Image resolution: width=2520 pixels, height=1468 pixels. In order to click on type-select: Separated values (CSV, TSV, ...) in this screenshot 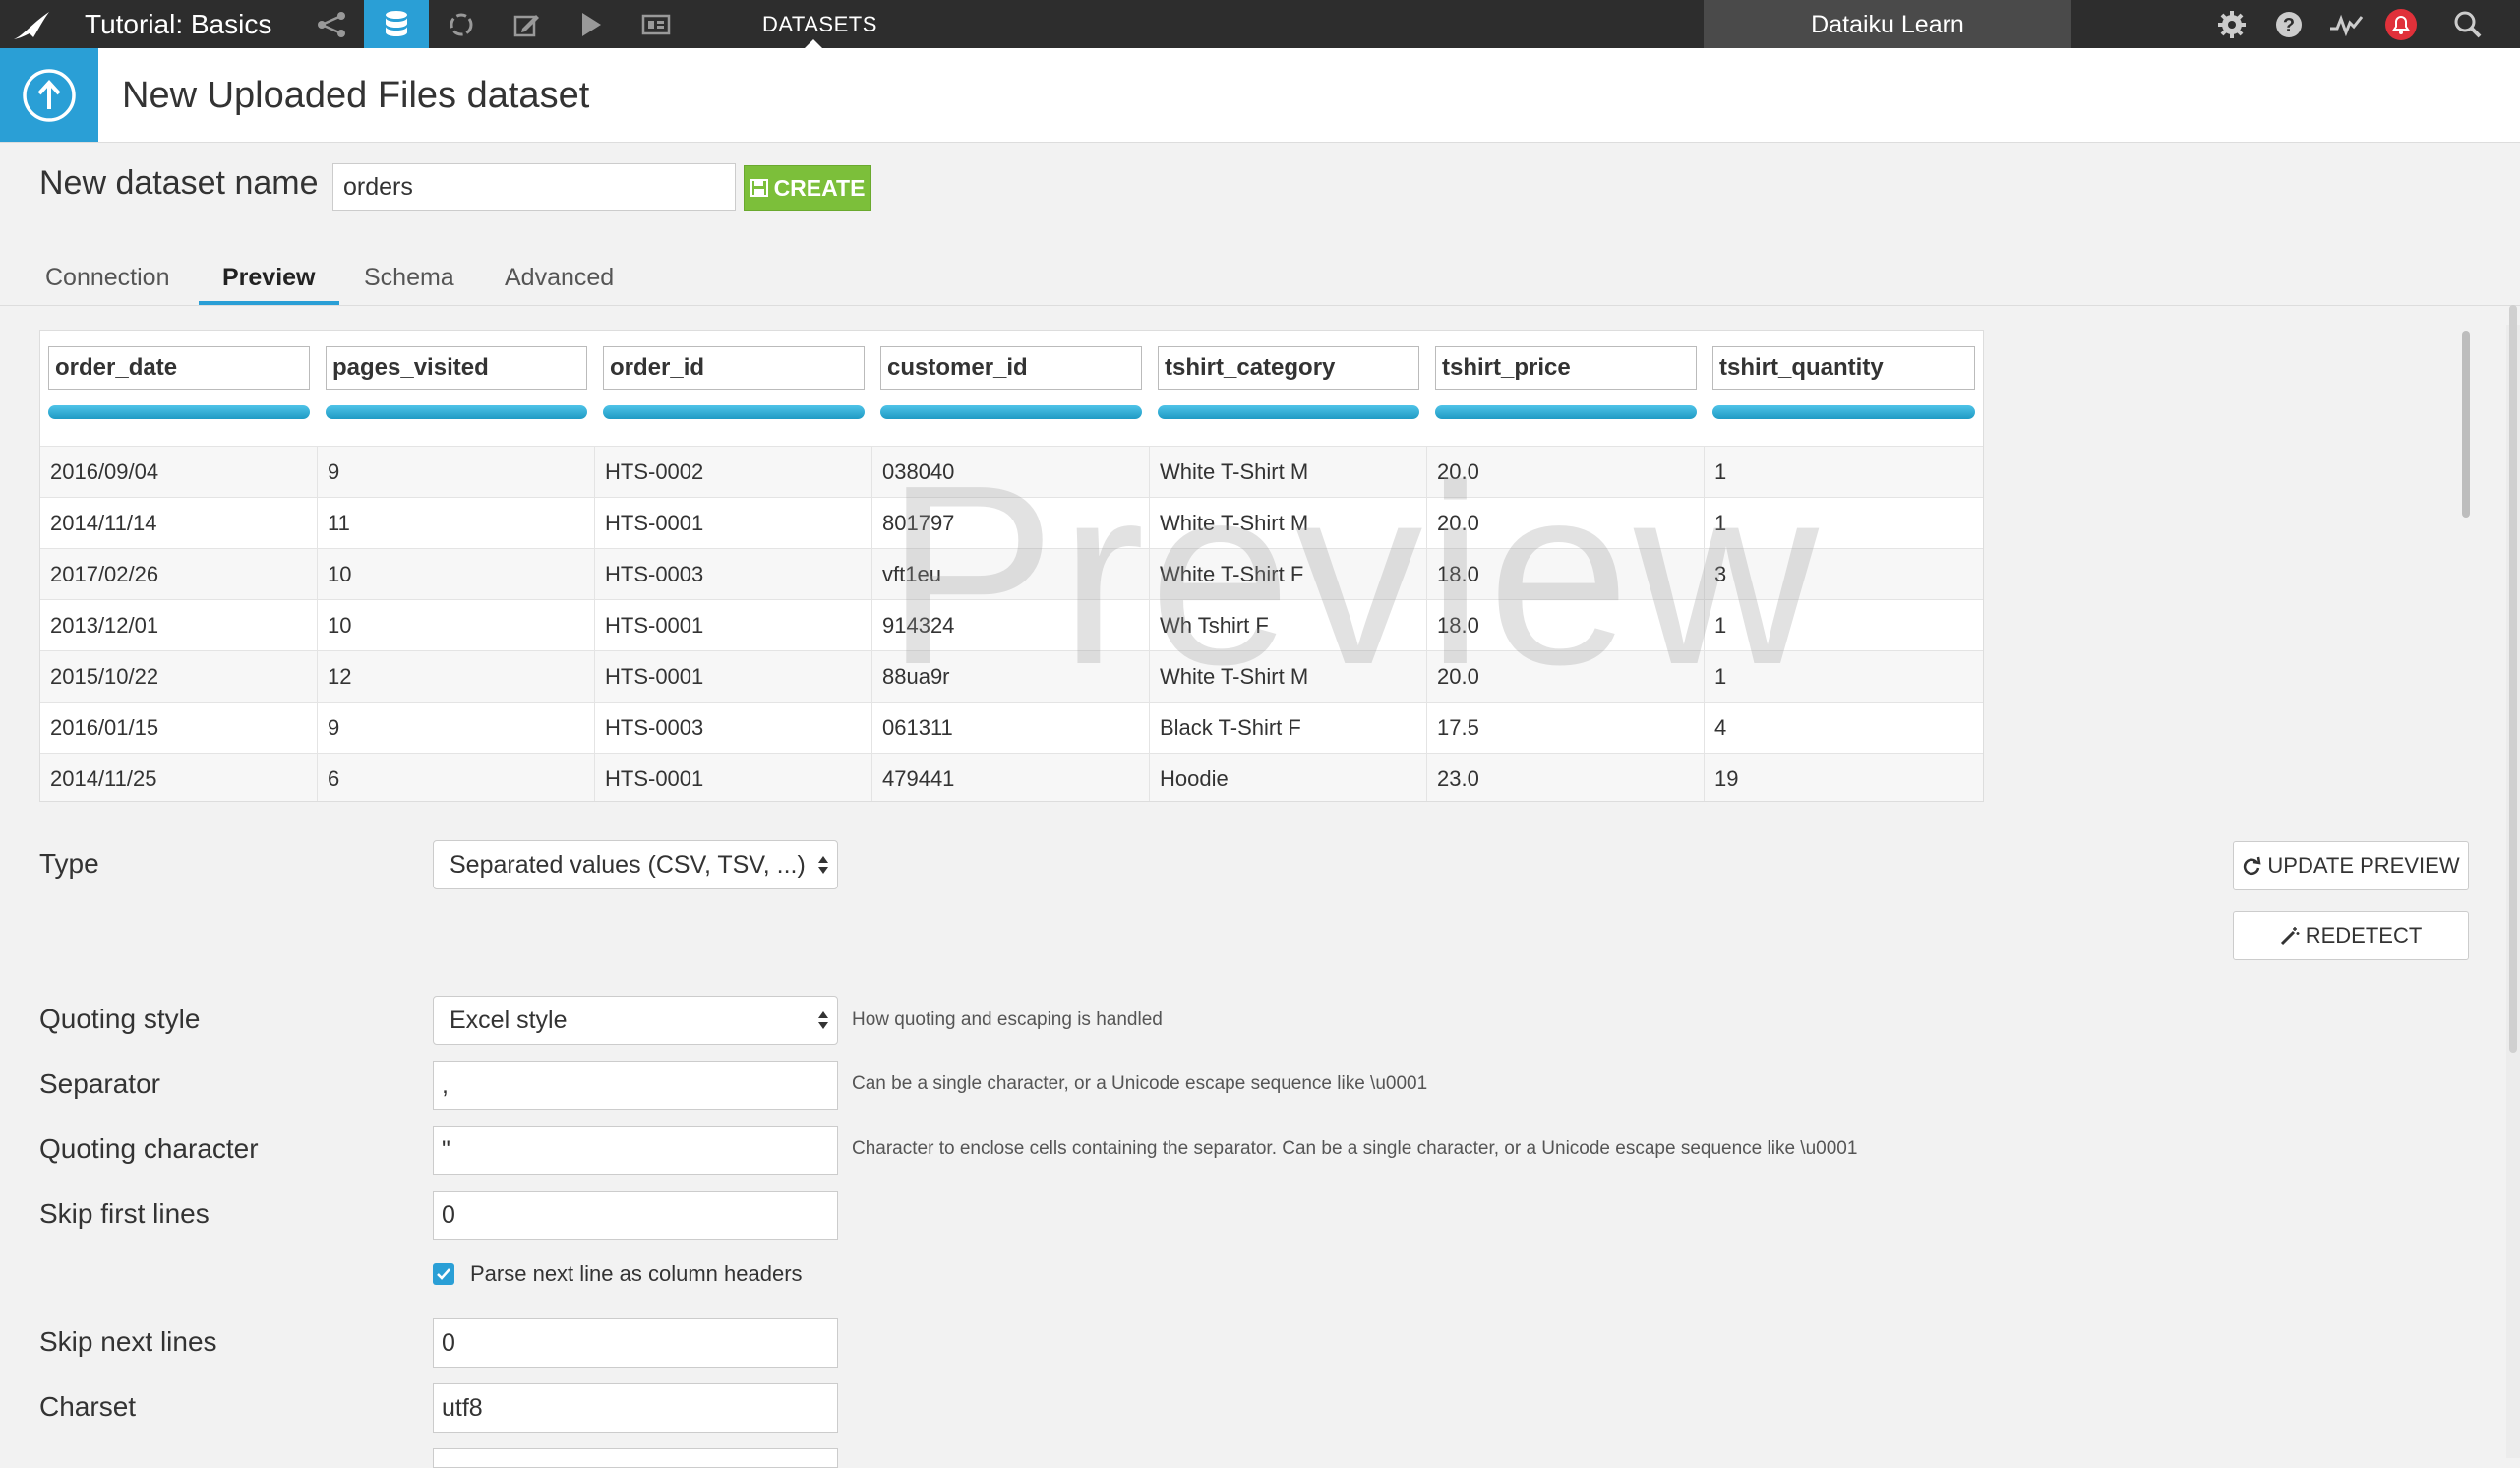, I will do `click(635, 864)`.